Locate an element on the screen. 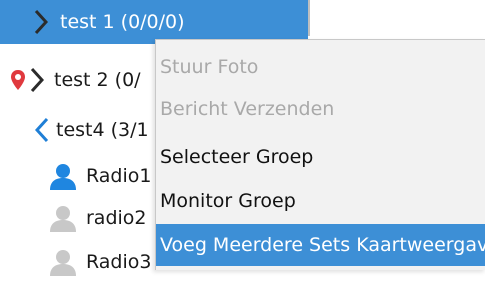 This screenshot has width=485, height=284. tree-item-label: test 2 (0/ is located at coordinates (97, 80).